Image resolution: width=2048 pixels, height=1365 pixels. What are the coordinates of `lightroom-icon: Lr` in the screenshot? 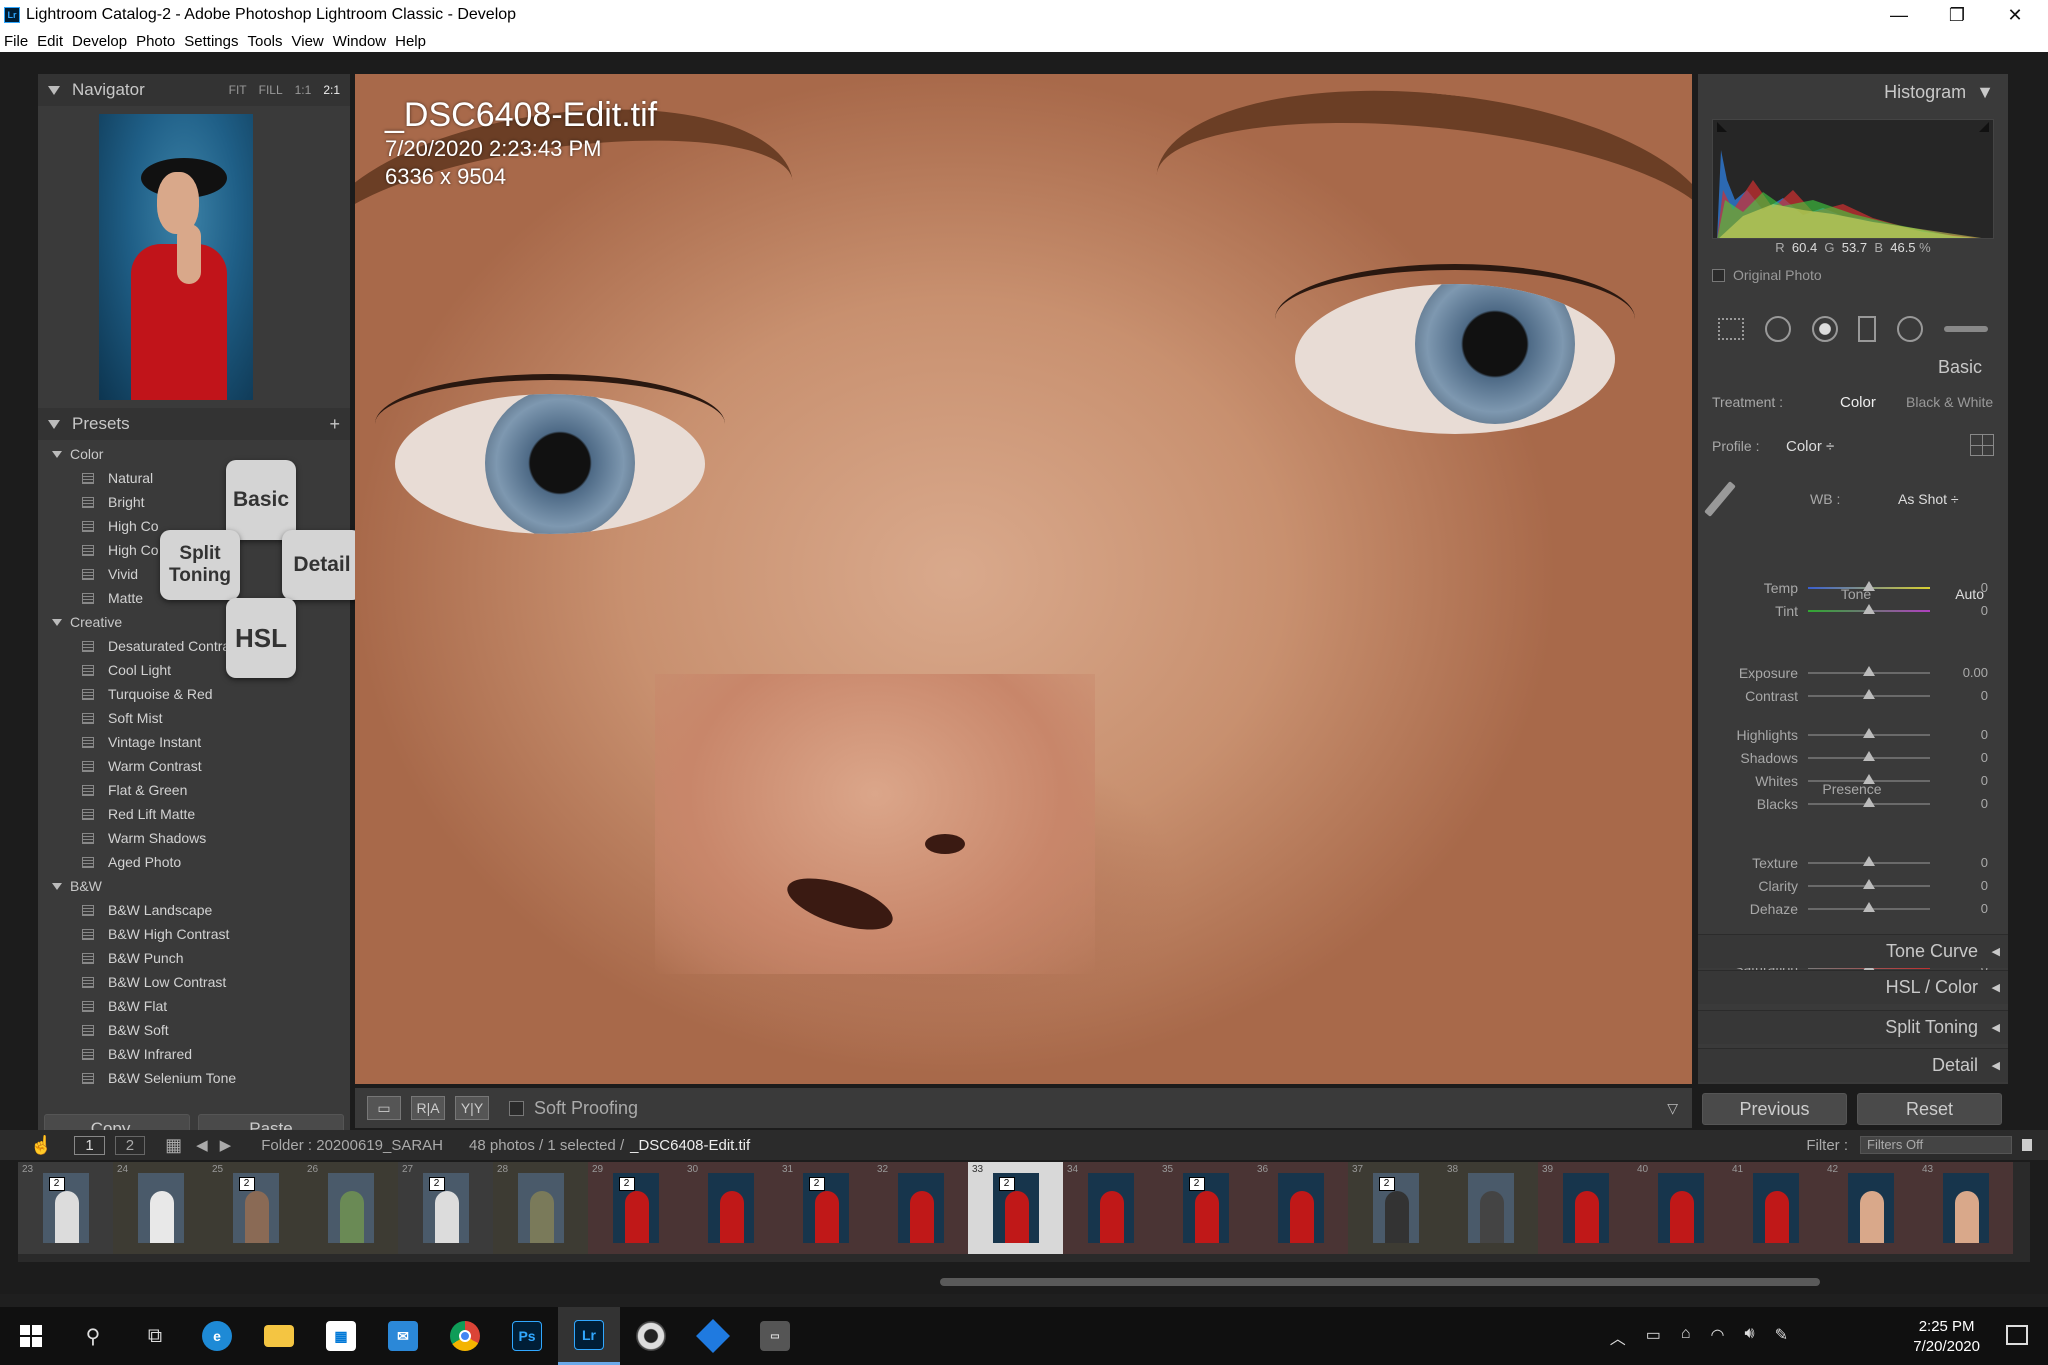 It's located at (589, 1336).